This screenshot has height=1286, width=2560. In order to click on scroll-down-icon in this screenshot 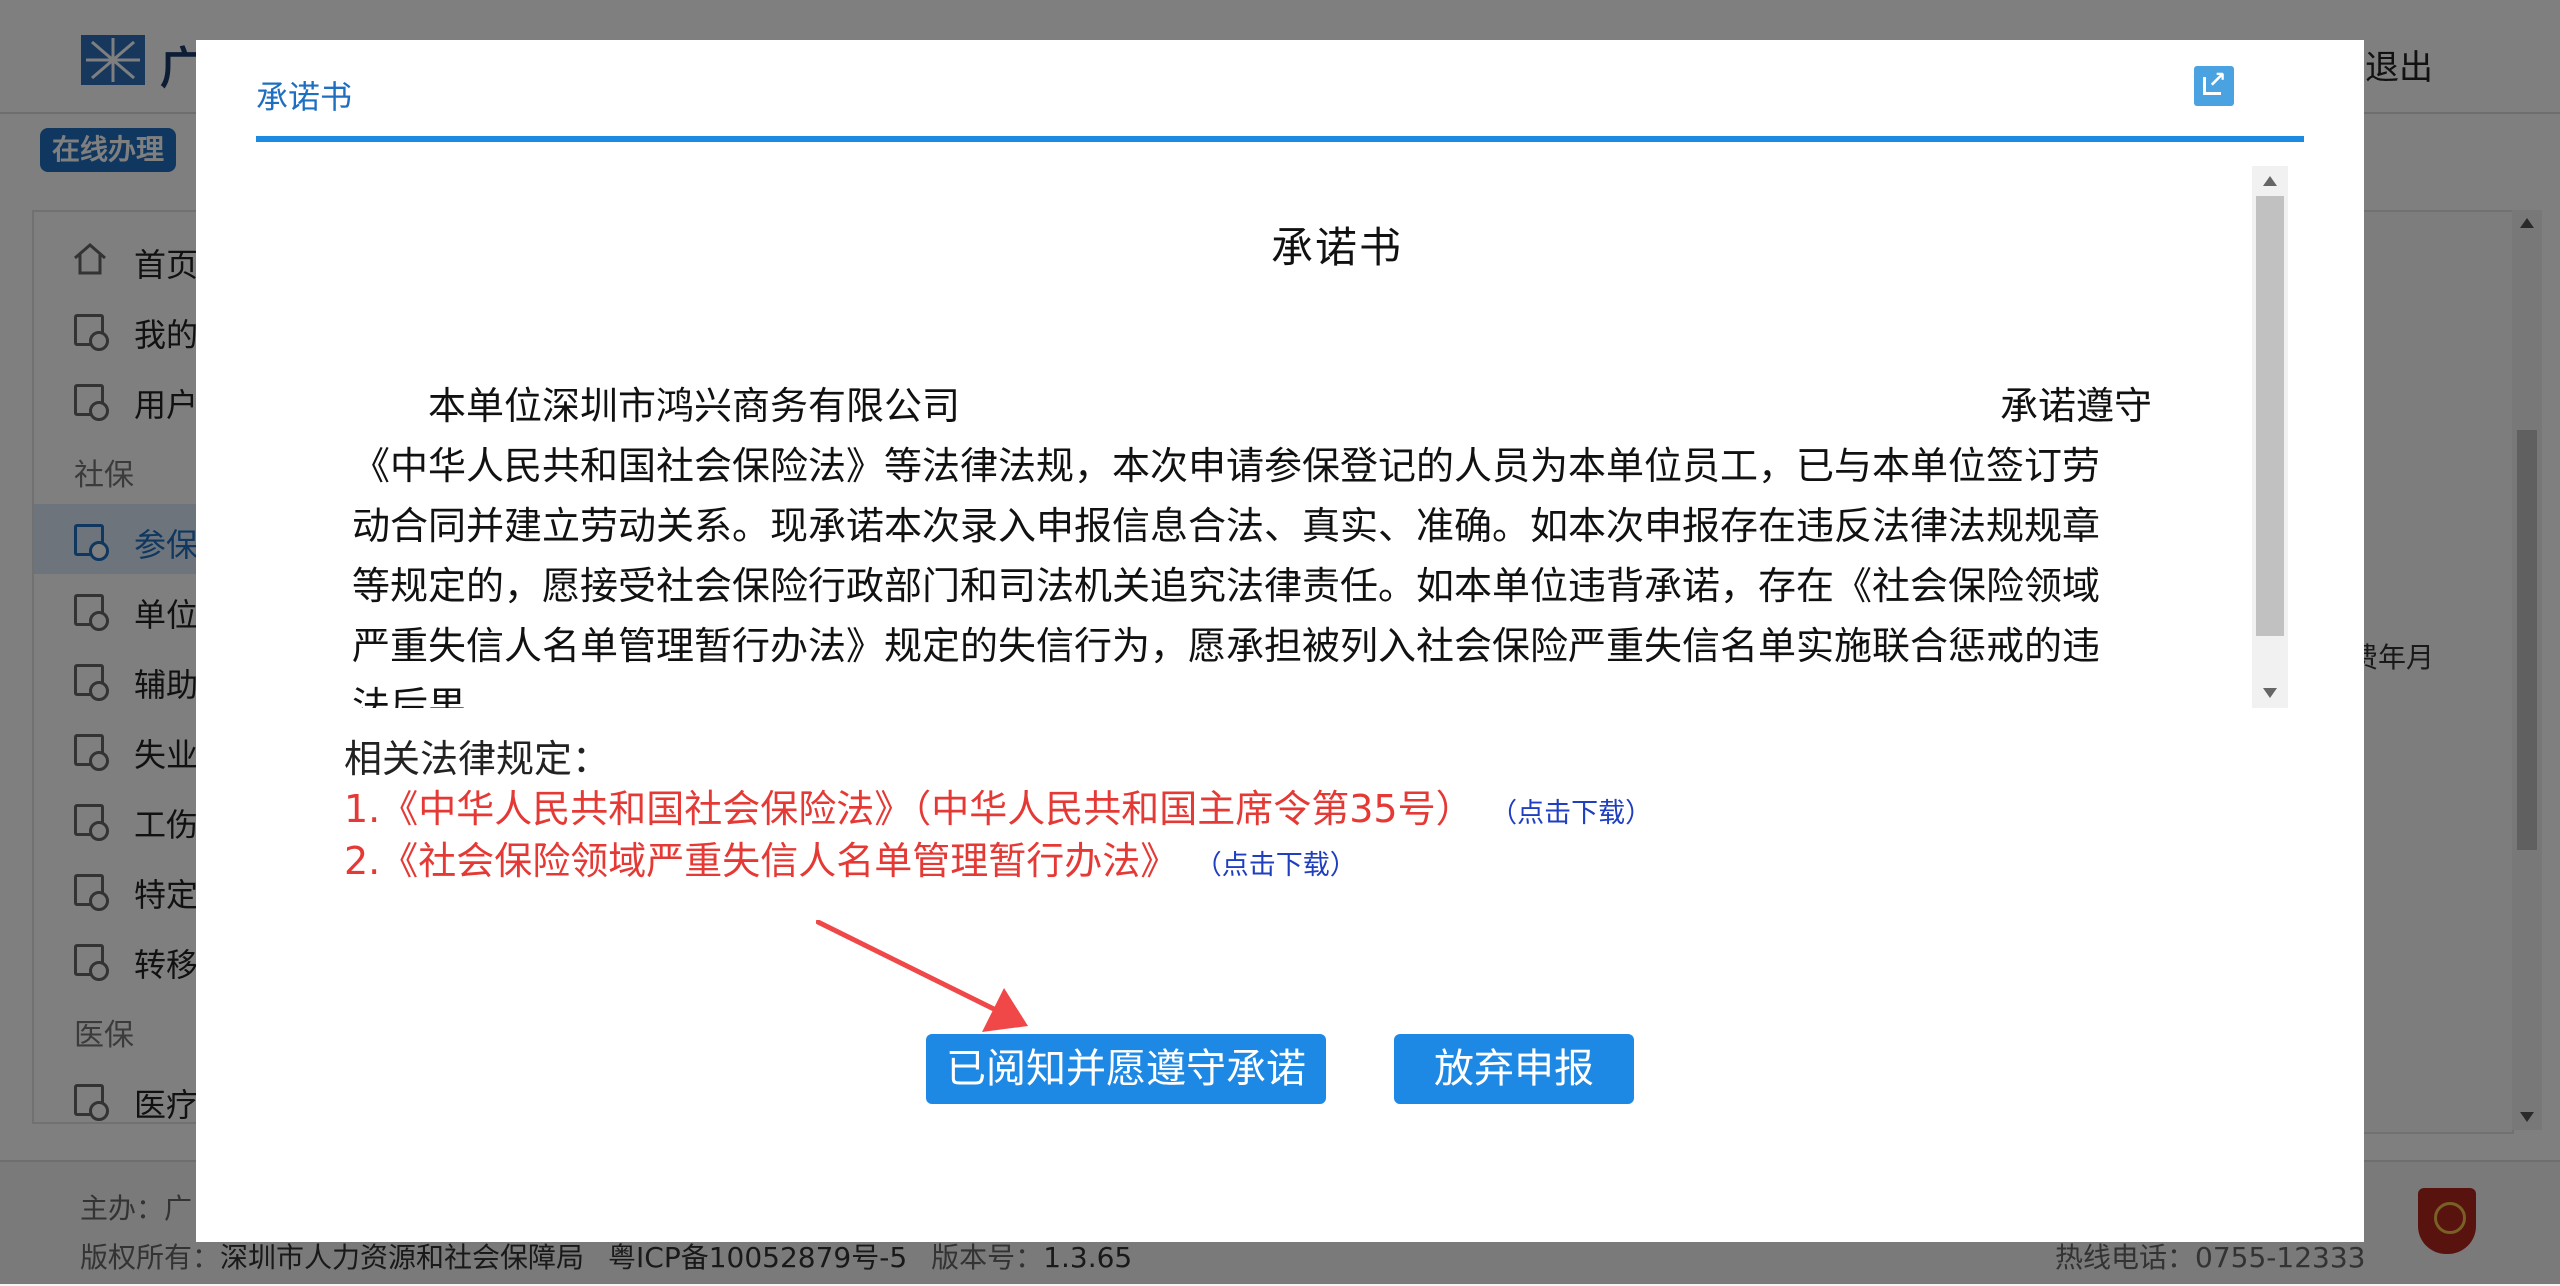, I will do `click(2270, 693)`.